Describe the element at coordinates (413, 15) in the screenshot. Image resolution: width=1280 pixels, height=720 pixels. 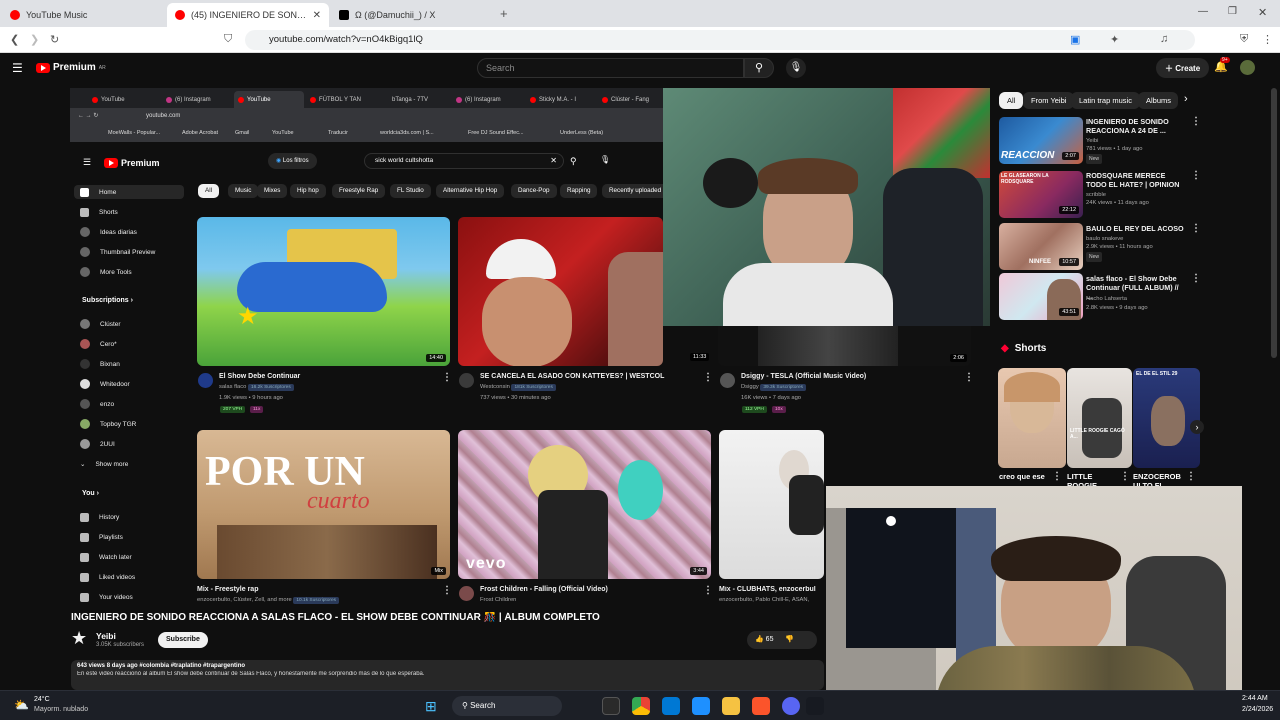
I see `browser-tab-x: Ω (@Damuchii_) / X` at that location.